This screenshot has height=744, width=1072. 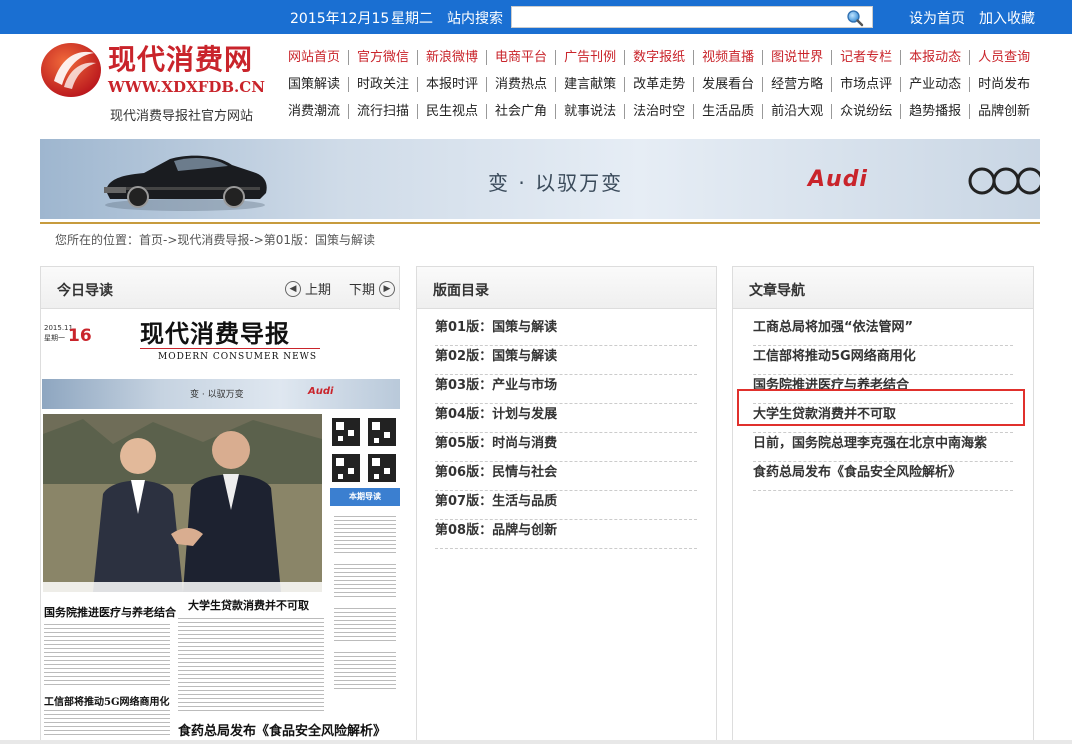 What do you see at coordinates (838, 179) in the screenshot?
I see `banner-brand: Audi` at bounding box center [838, 179].